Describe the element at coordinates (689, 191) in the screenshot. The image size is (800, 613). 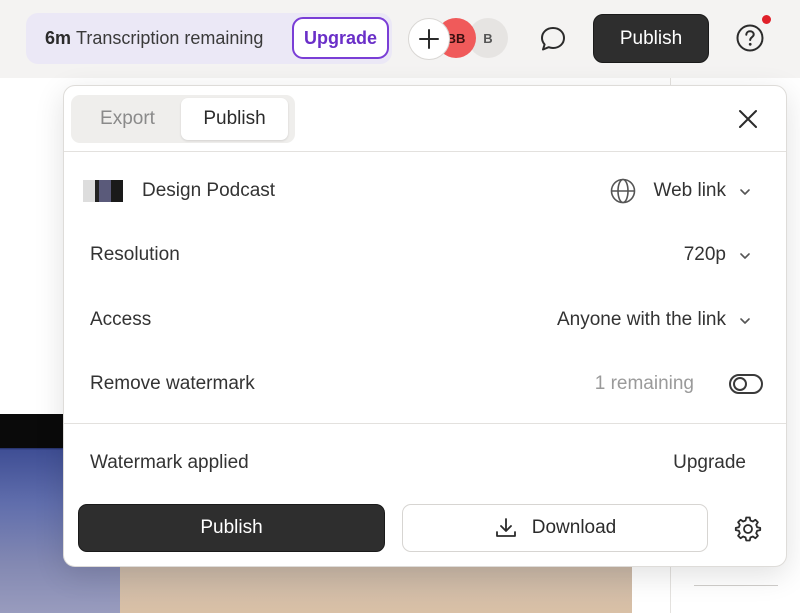
I see `destination-select: Web link` at that location.